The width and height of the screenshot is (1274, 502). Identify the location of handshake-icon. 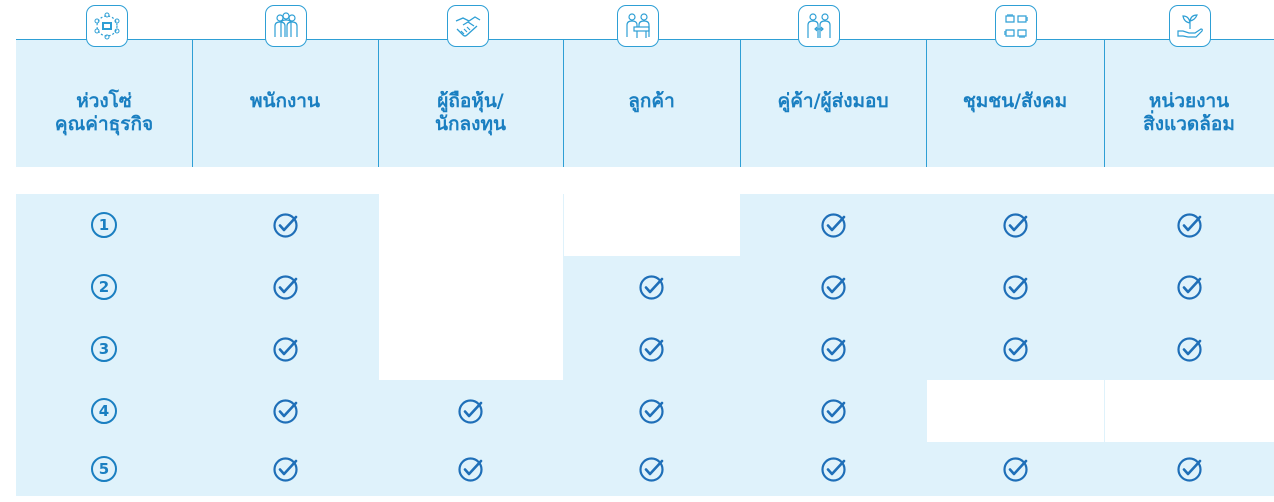
(468, 26).